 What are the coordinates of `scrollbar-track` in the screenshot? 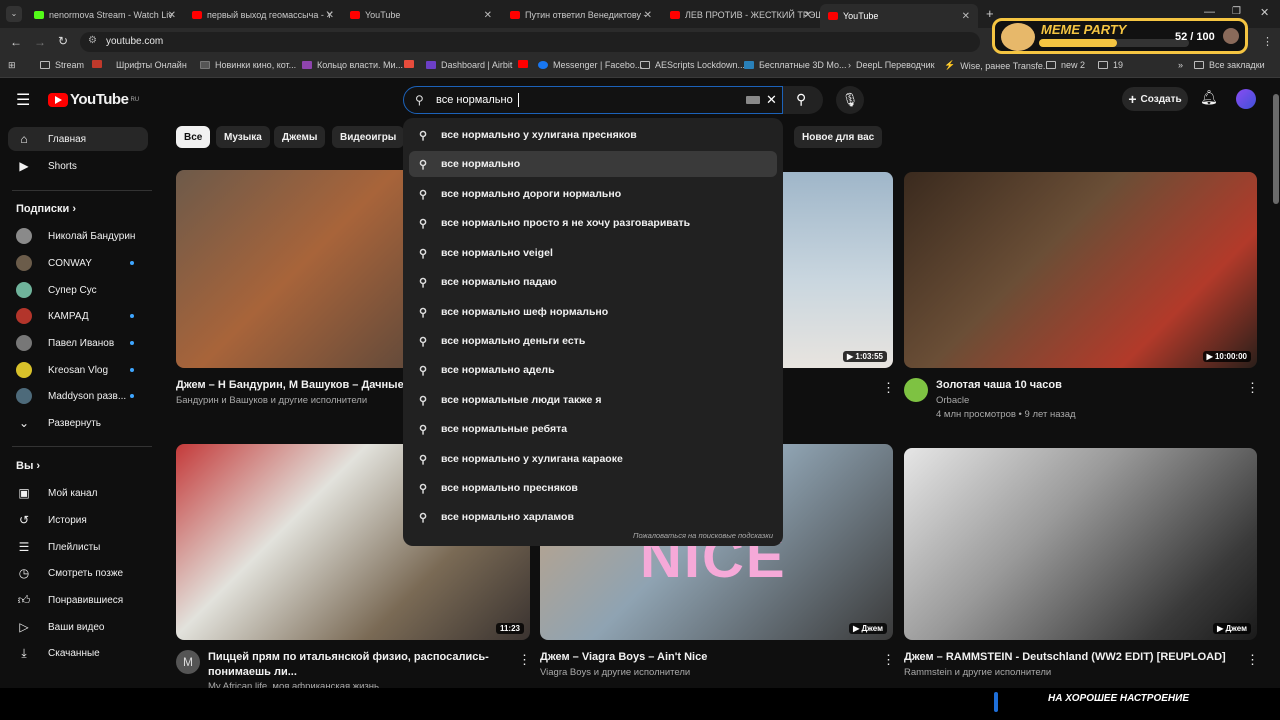 It's located at (1276, 400).